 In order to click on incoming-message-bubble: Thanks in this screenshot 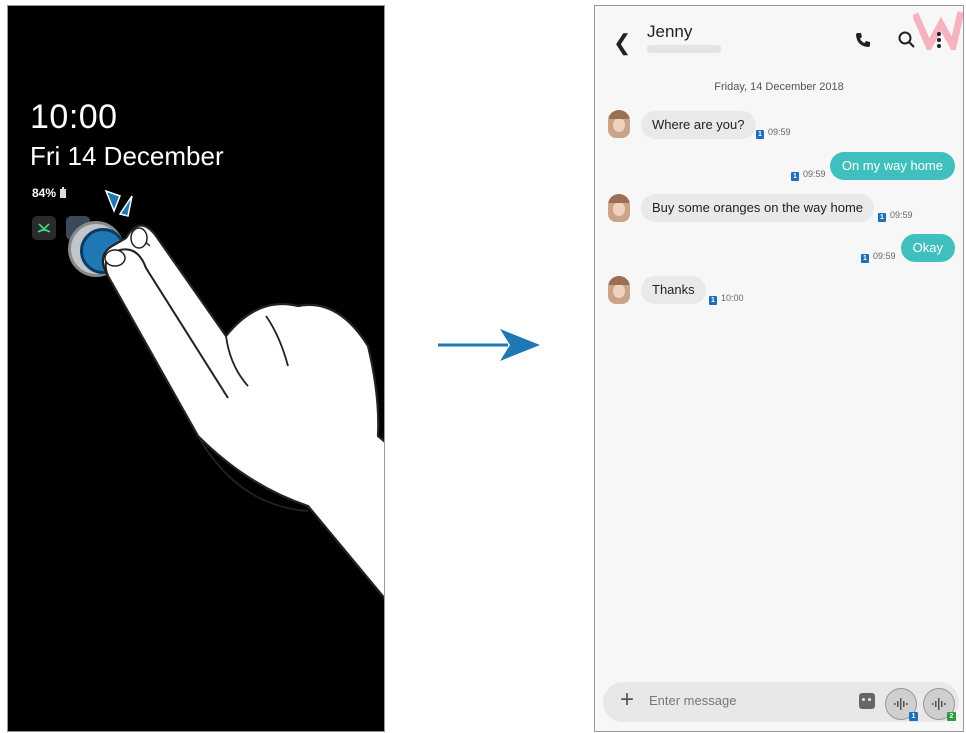, I will do `click(673, 290)`.